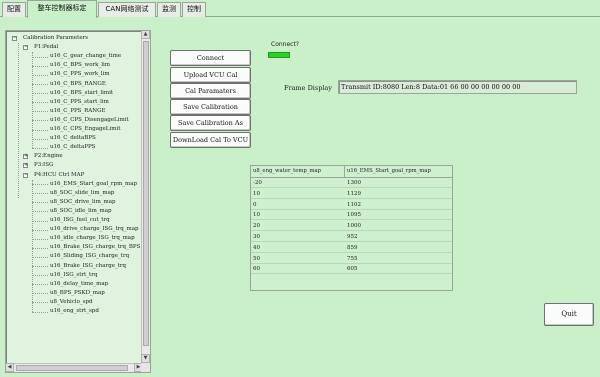  What do you see at coordinates (78, 84) in the screenshot?
I see `tree-item: u16_C_BPS_RANGE` at bounding box center [78, 84].